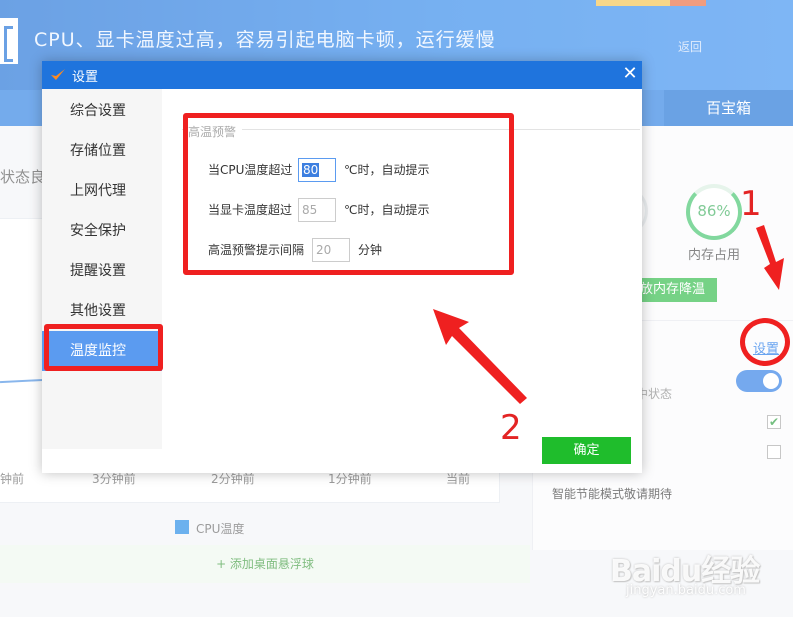  I want to click on annotation-arrows, so click(608, 314).